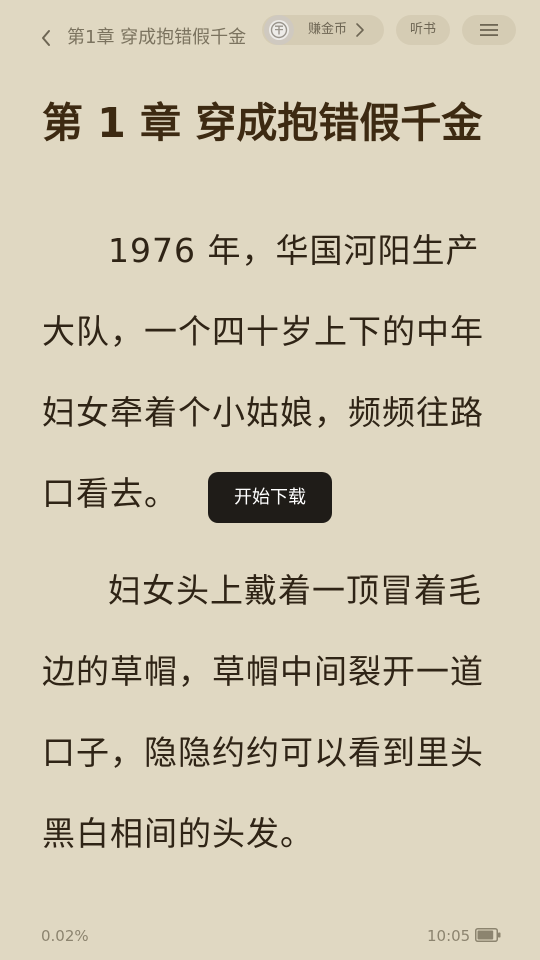 Image resolution: width=540 pixels, height=960 pixels. What do you see at coordinates (423, 30) in the screenshot?
I see `listen-button: 听书` at bounding box center [423, 30].